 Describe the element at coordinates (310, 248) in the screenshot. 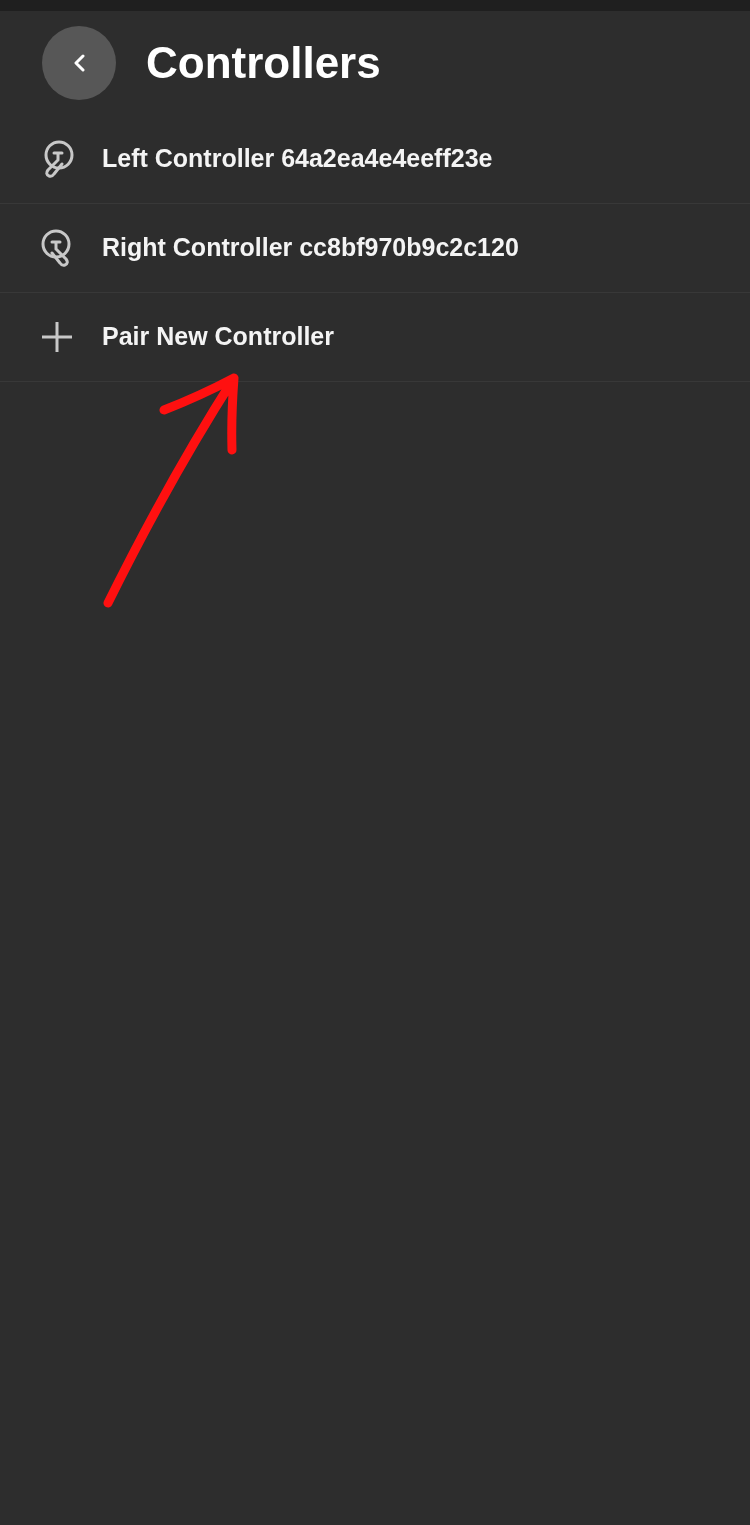

I see `item-label: Right Controller cc8bf970b9c2c120` at that location.